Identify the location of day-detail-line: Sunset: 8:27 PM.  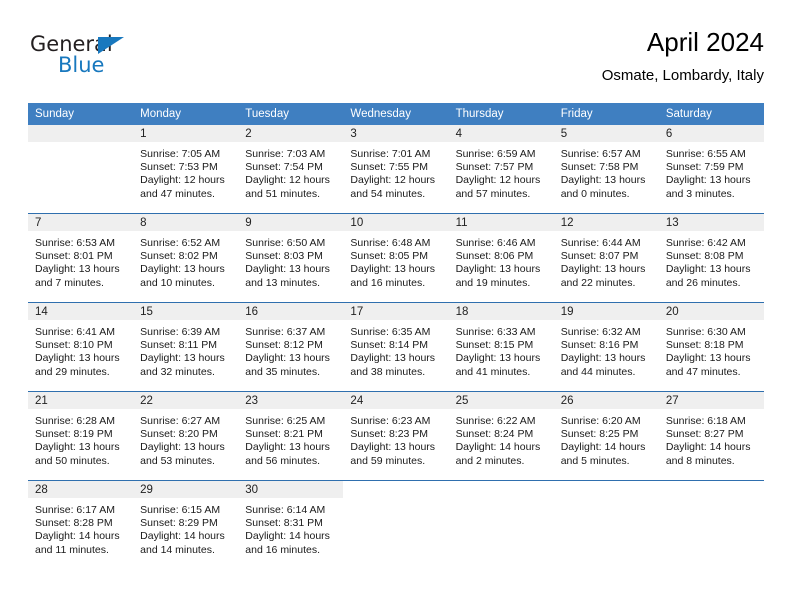
(704, 434).